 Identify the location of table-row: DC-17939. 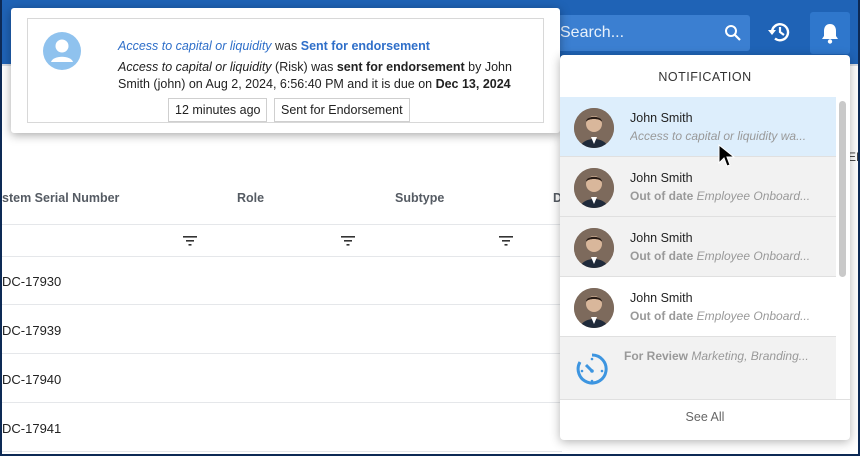
(282, 330).